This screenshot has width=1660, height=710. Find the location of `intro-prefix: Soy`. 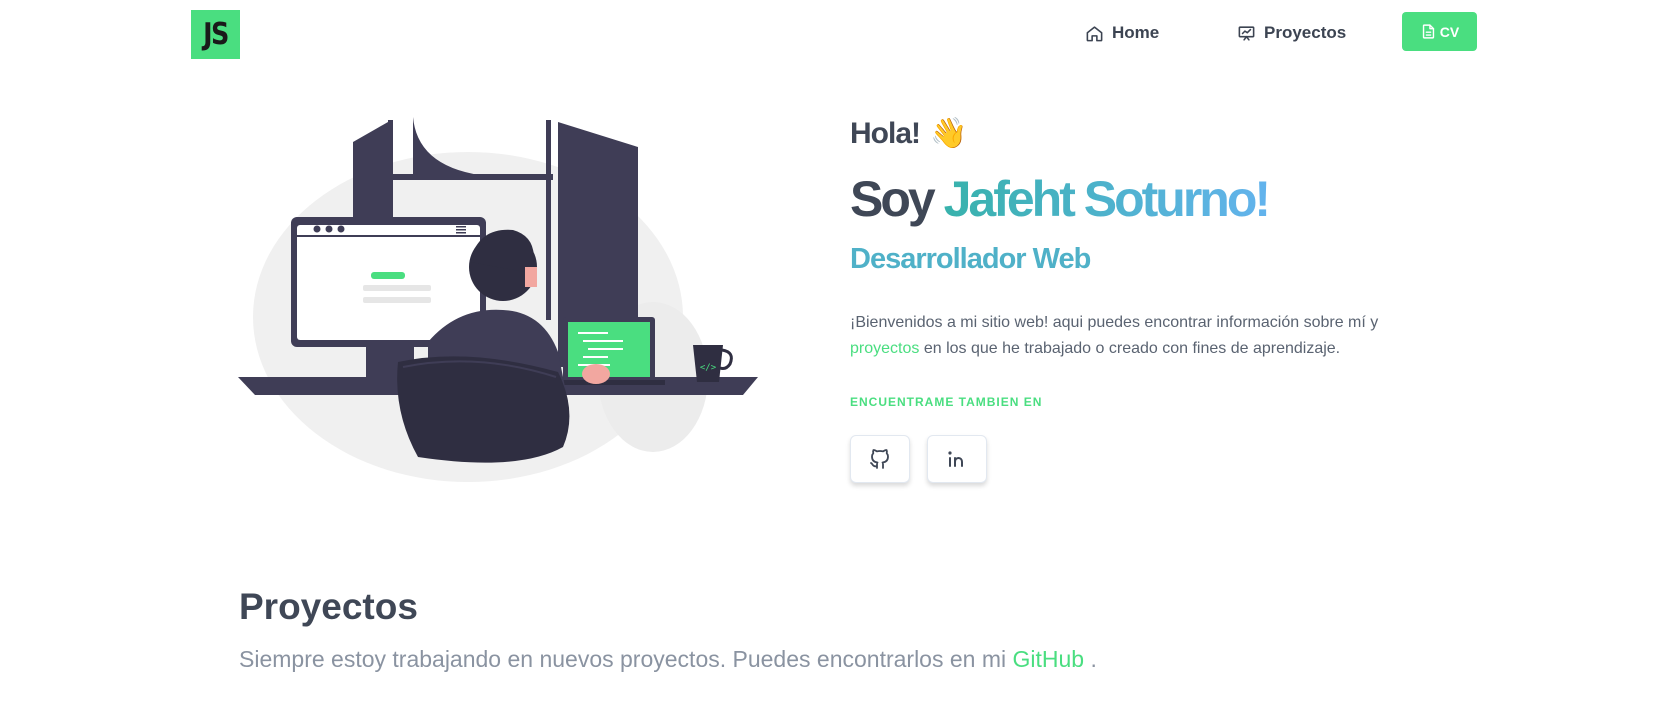

intro-prefix: Soy is located at coordinates (893, 199).